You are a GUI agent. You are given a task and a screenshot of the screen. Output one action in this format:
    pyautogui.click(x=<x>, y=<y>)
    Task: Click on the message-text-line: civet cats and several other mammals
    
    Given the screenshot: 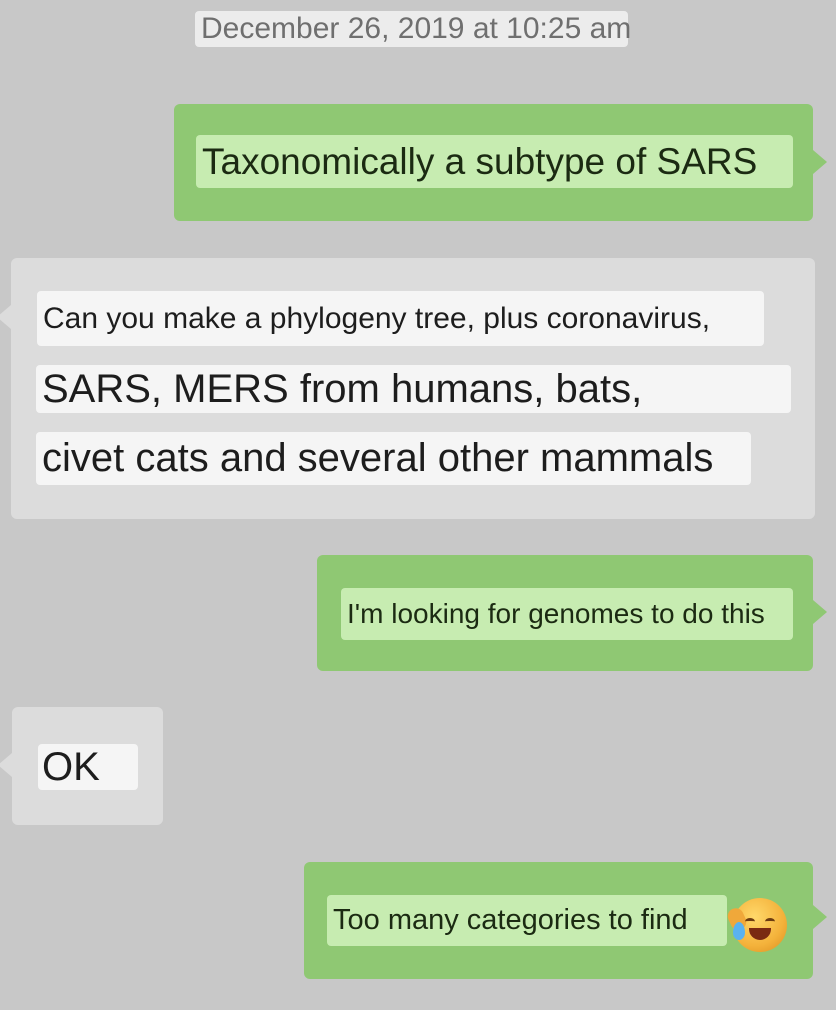 What is the action you would take?
    pyautogui.click(x=393, y=458)
    